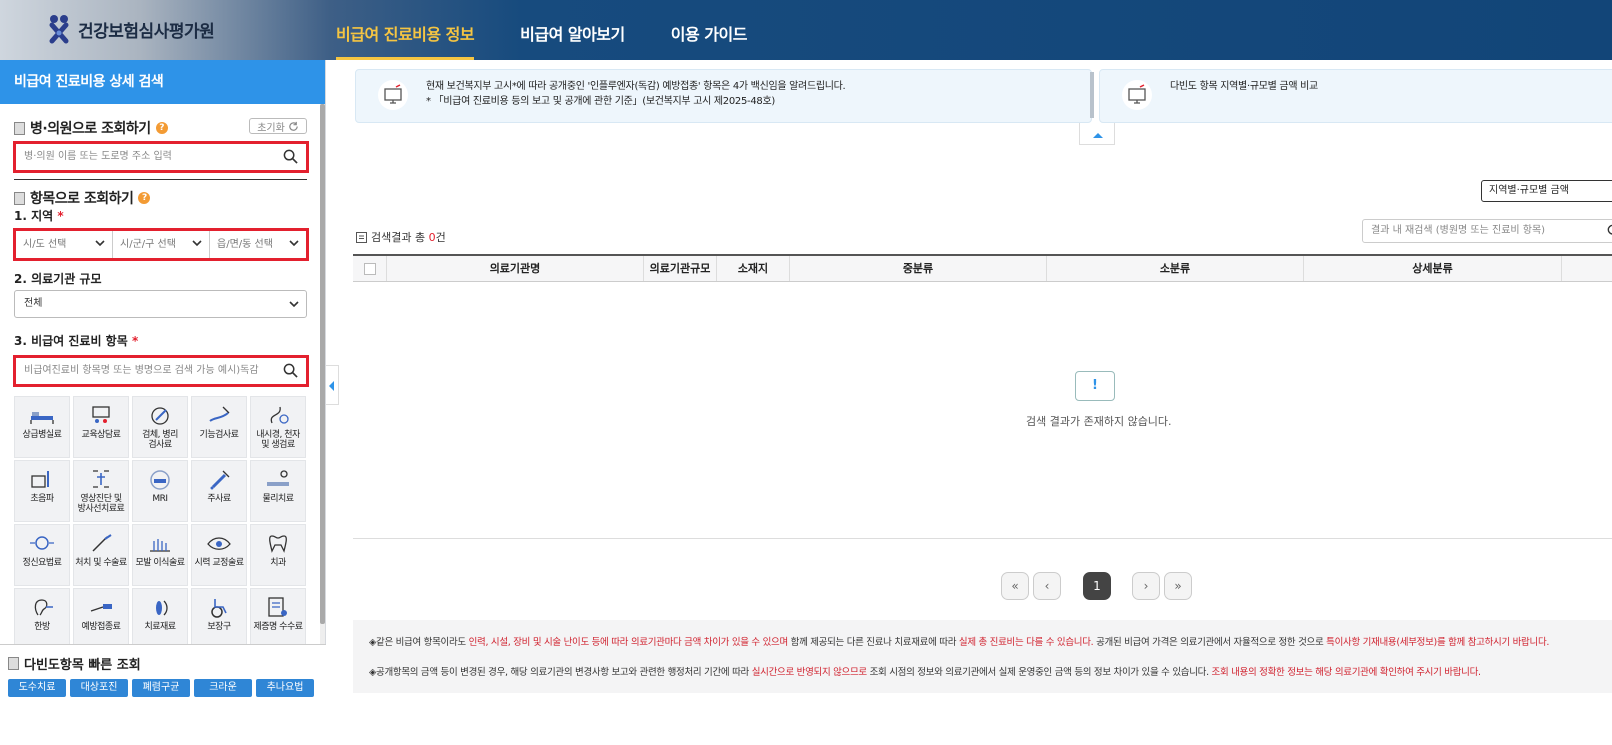 Image resolution: width=1612 pixels, height=745 pixels. Describe the element at coordinates (131, 29) in the screenshot. I see `hira-logo: 건강보험심사평가원` at that location.